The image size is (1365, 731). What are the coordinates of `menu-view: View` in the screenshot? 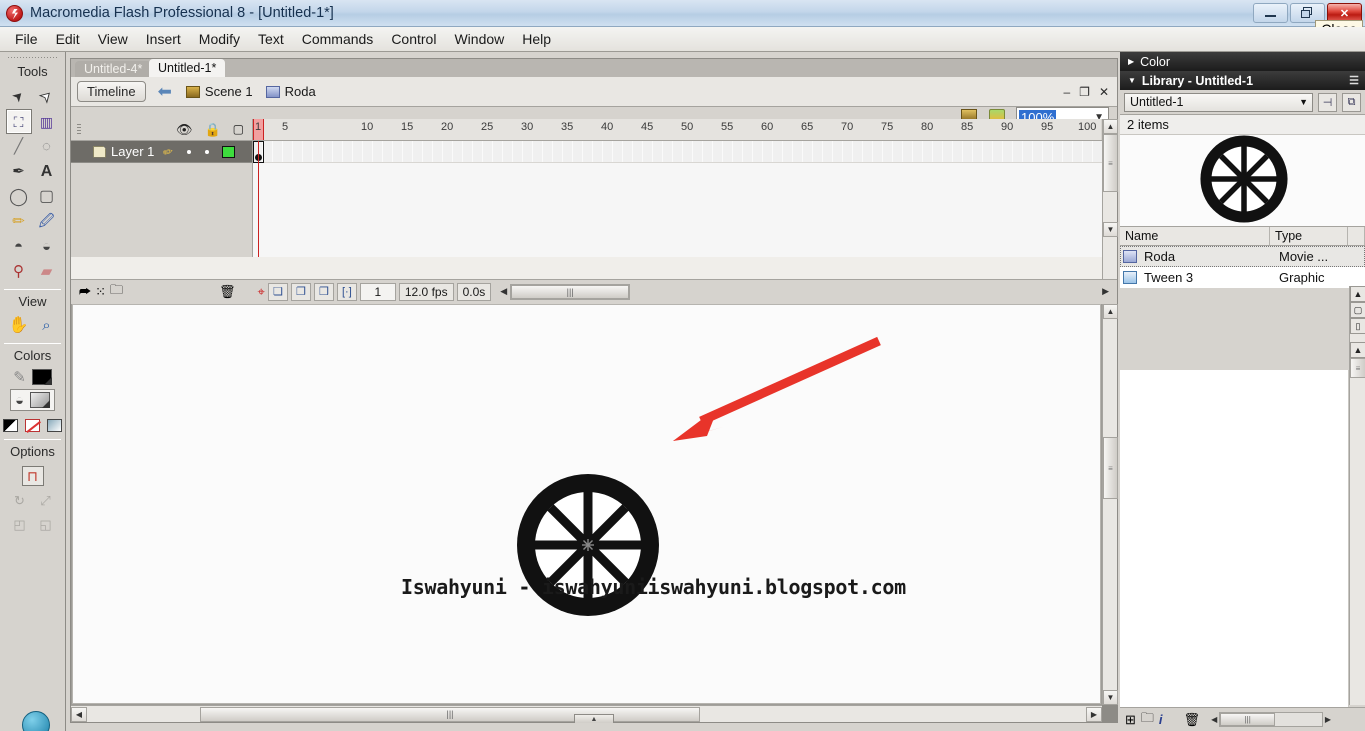 It's located at (113, 39).